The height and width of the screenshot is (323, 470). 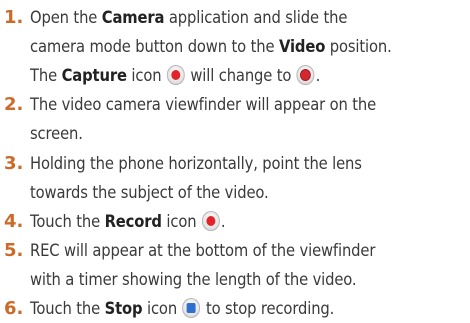 What do you see at coordinates (133, 221) in the screenshot?
I see `record-label: Record` at bounding box center [133, 221].